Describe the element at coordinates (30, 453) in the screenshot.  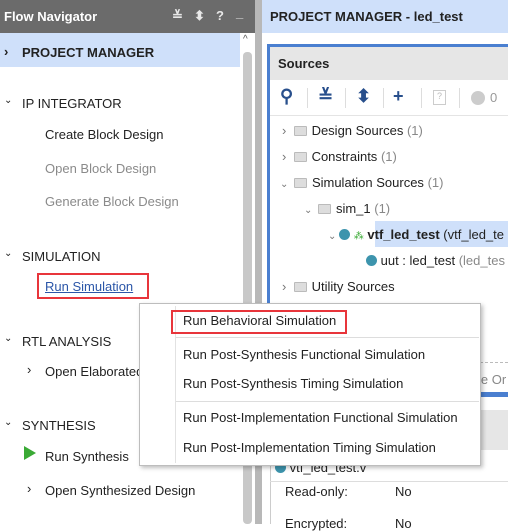
I see `run-play-icon` at that location.